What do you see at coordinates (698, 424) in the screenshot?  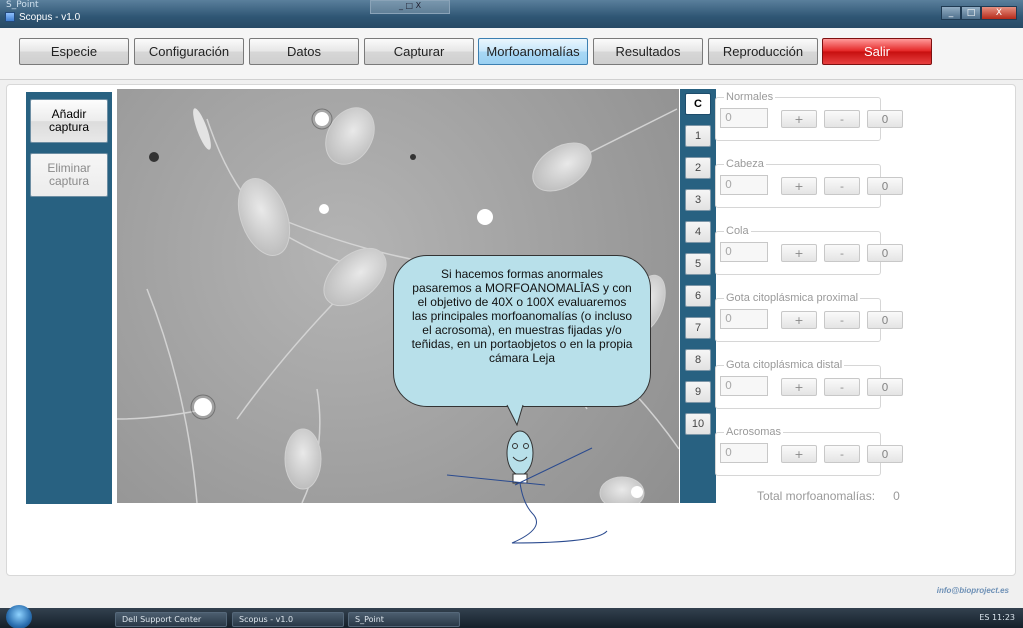 I see `capture-10-button: 10` at bounding box center [698, 424].